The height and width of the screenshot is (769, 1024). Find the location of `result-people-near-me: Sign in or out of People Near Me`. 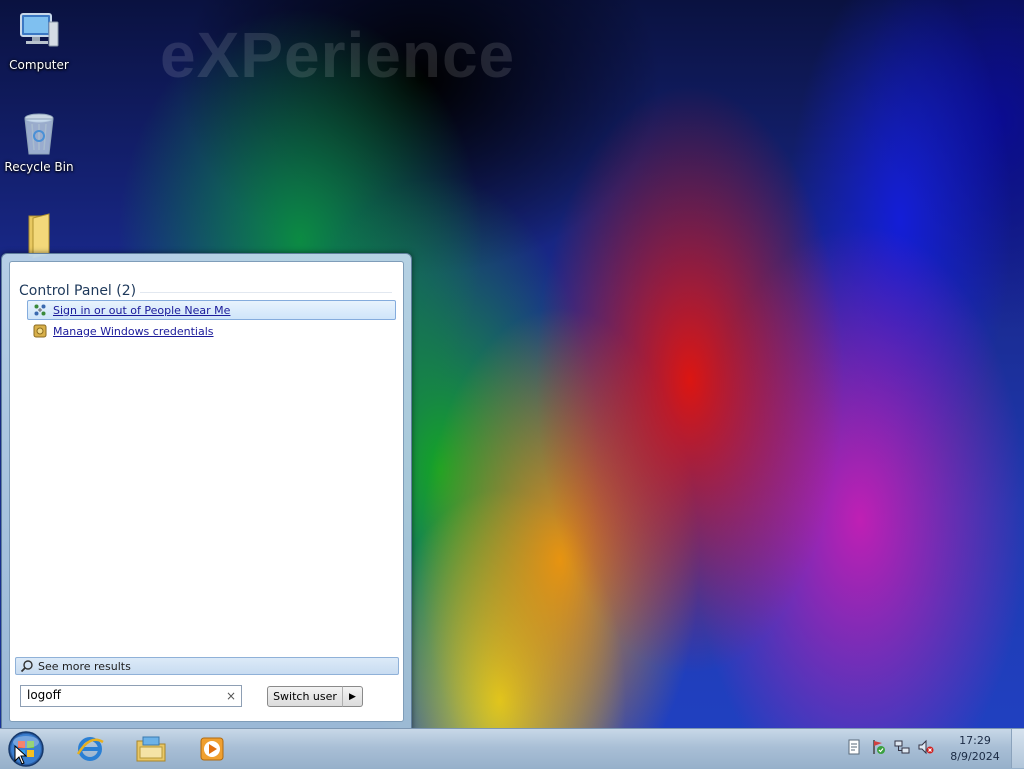

result-people-near-me: Sign in or out of People Near Me is located at coordinates (211, 310).